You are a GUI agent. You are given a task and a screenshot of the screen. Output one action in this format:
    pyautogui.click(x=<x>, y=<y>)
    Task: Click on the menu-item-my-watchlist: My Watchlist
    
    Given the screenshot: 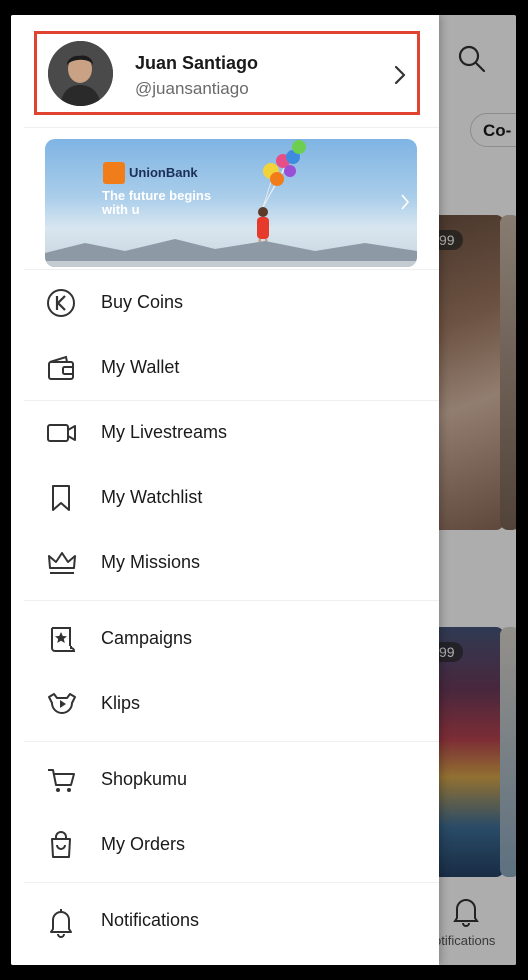 What is the action you would take?
    pyautogui.click(x=231, y=497)
    